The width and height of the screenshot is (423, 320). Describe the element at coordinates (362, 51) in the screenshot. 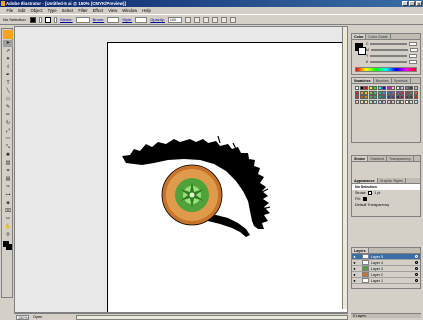

I see `color-stroke-swatch` at that location.